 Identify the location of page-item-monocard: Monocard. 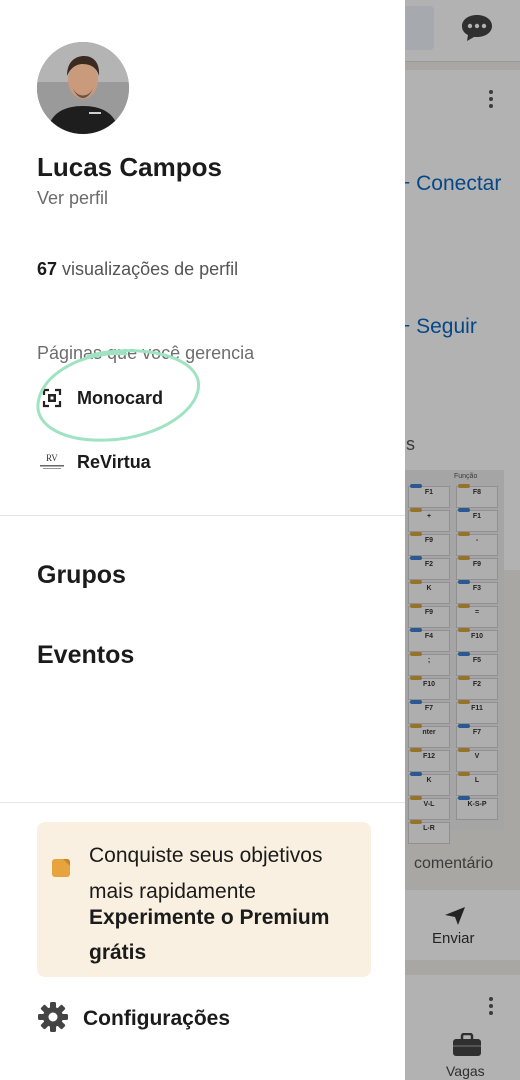
(100, 398).